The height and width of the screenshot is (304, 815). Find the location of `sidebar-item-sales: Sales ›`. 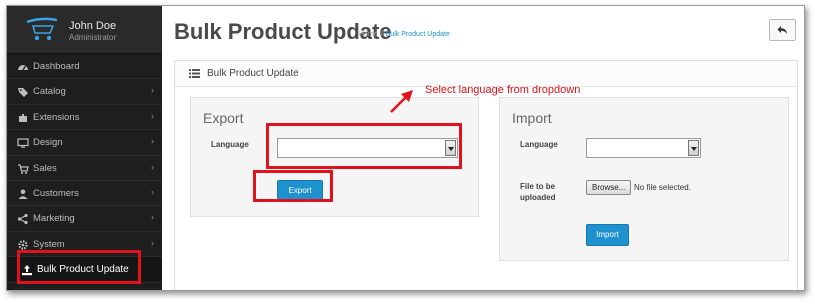

sidebar-item-sales: Sales › is located at coordinates (84, 168).